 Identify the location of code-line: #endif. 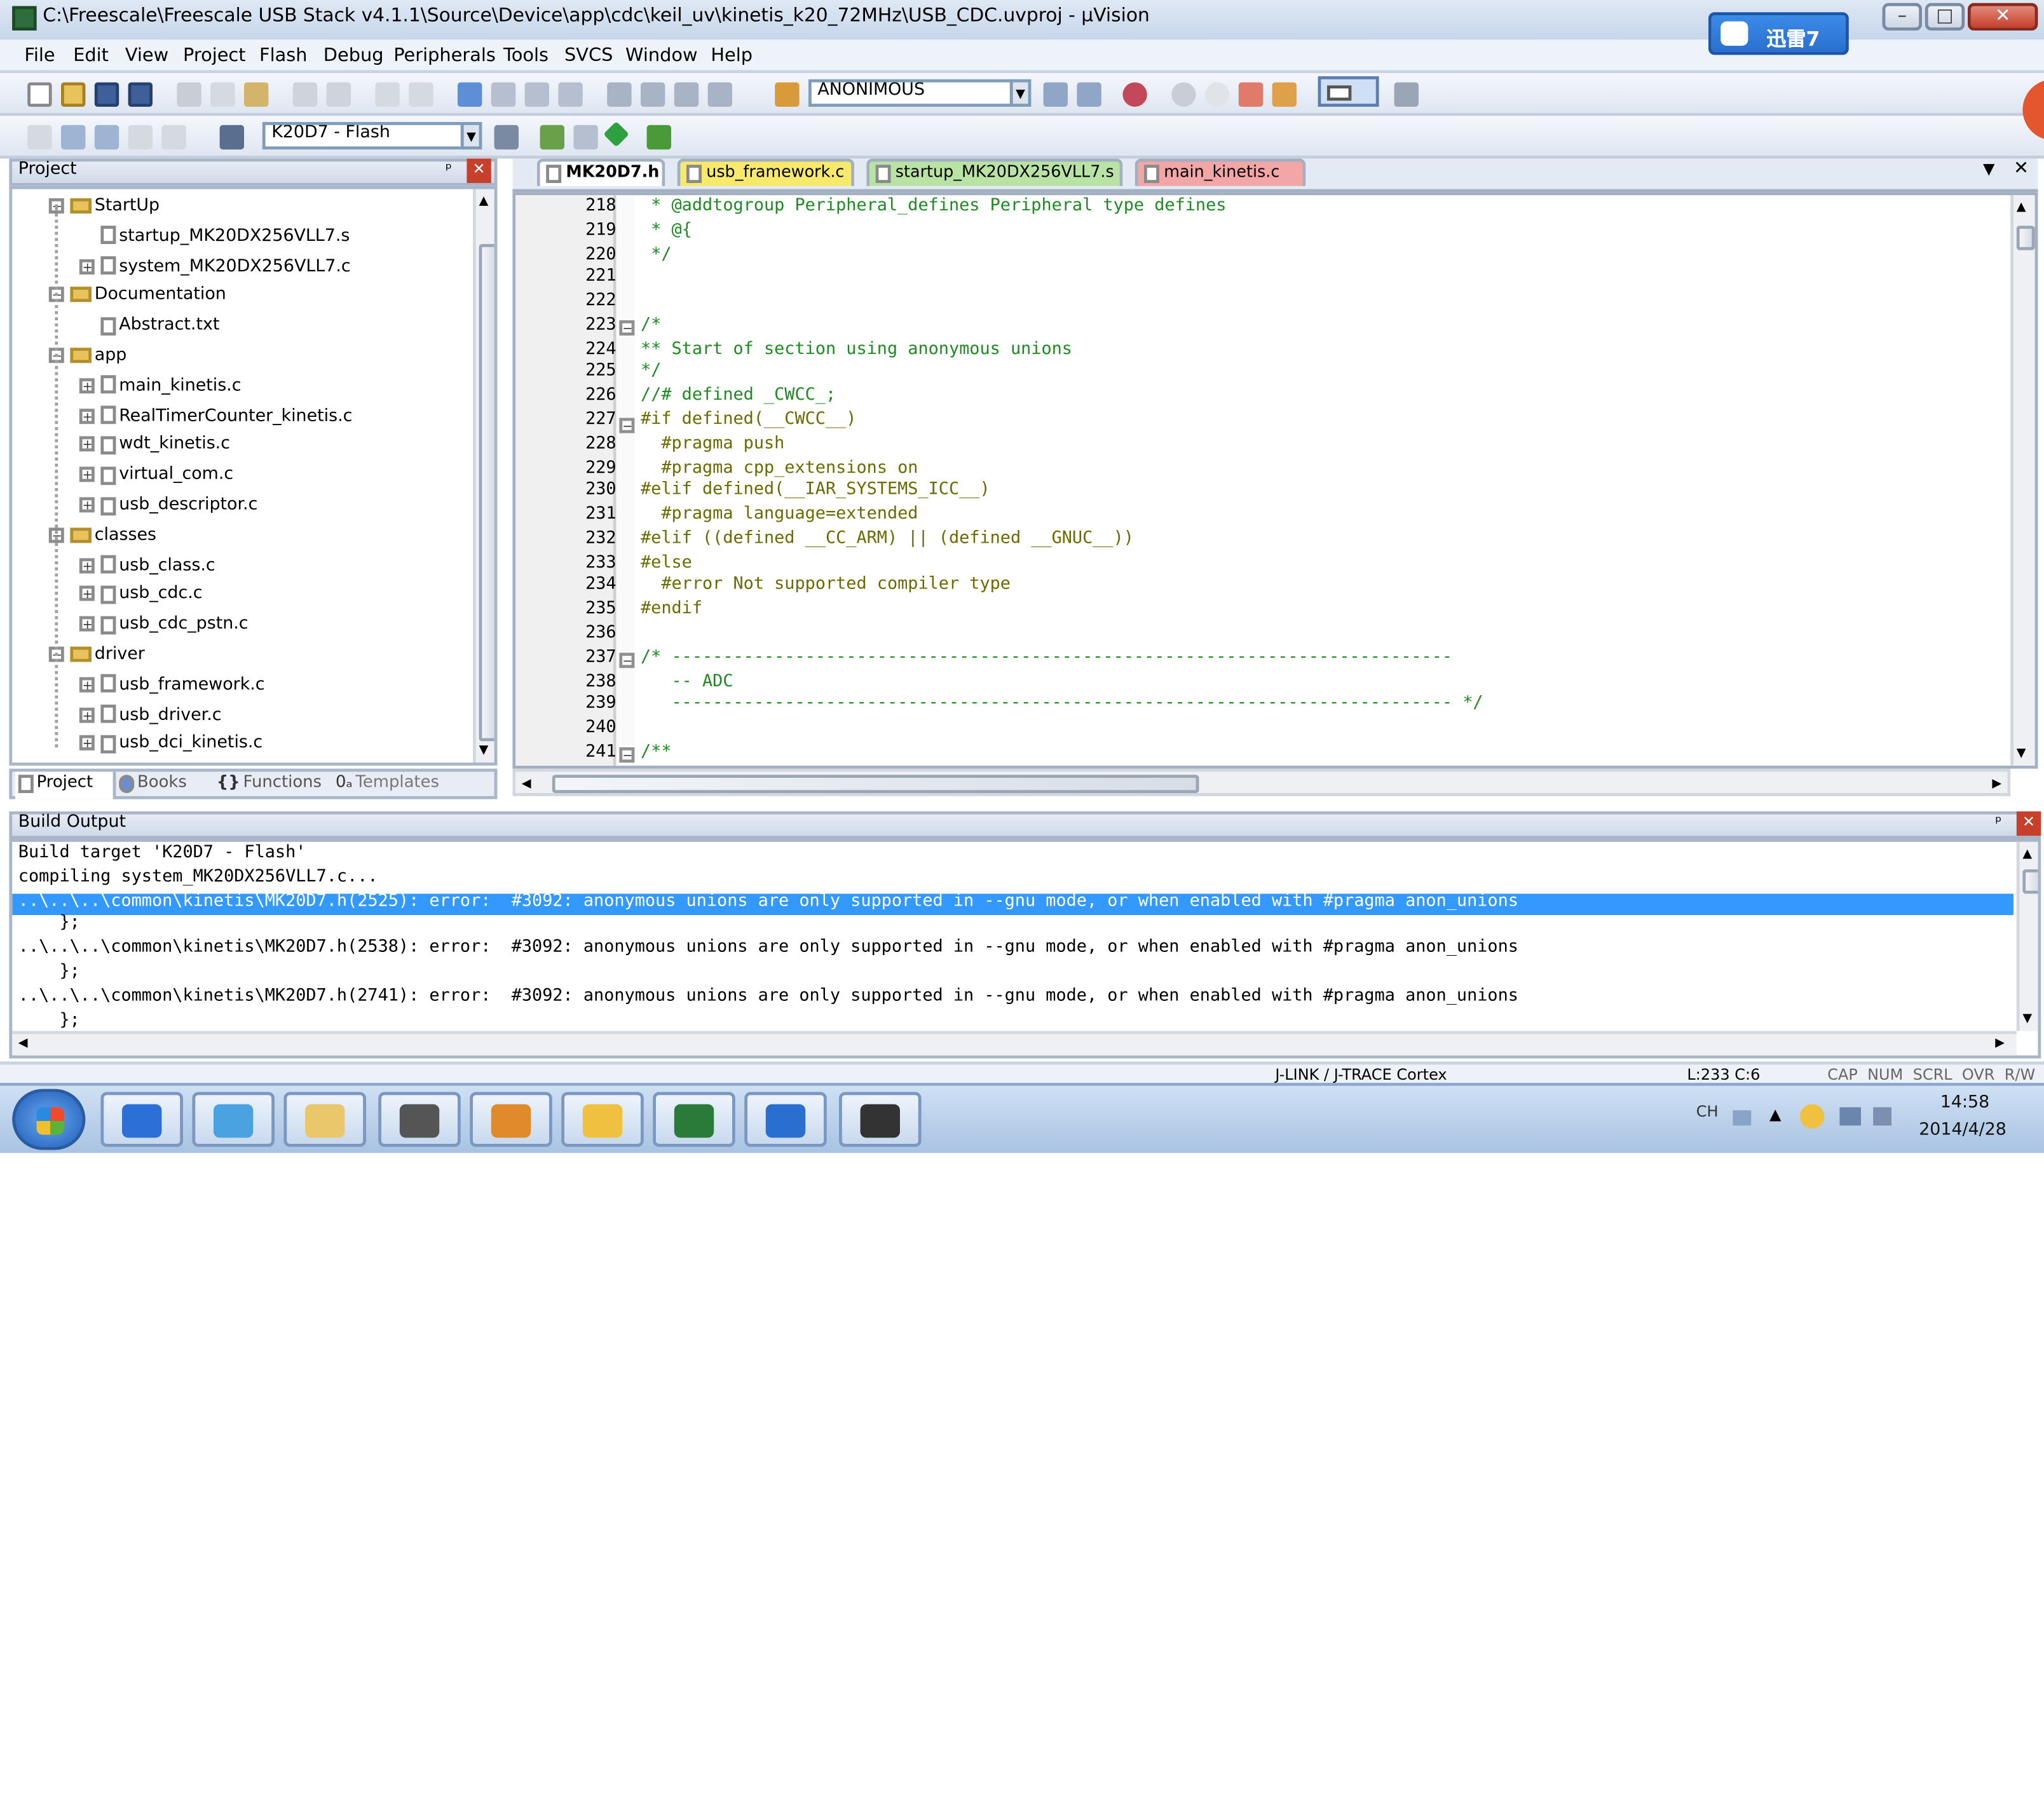
(671, 611).